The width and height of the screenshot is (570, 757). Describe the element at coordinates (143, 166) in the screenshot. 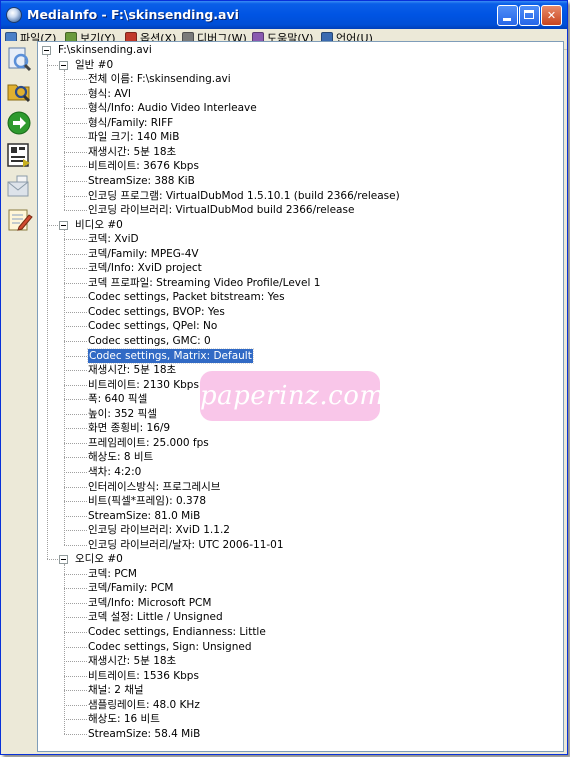

I see `tree-item: 비트레이트: 3676 Kbps` at that location.